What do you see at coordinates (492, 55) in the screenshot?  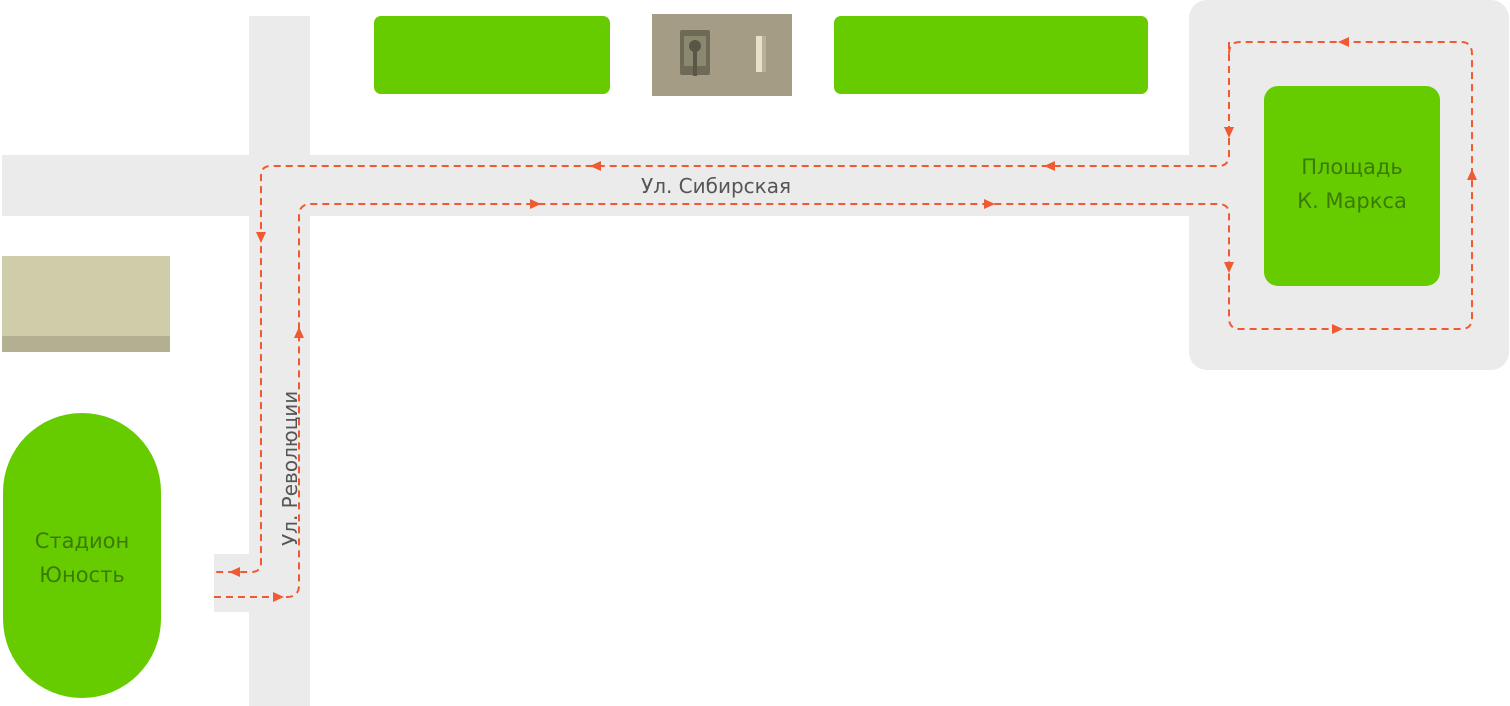 I see `park-north-left` at bounding box center [492, 55].